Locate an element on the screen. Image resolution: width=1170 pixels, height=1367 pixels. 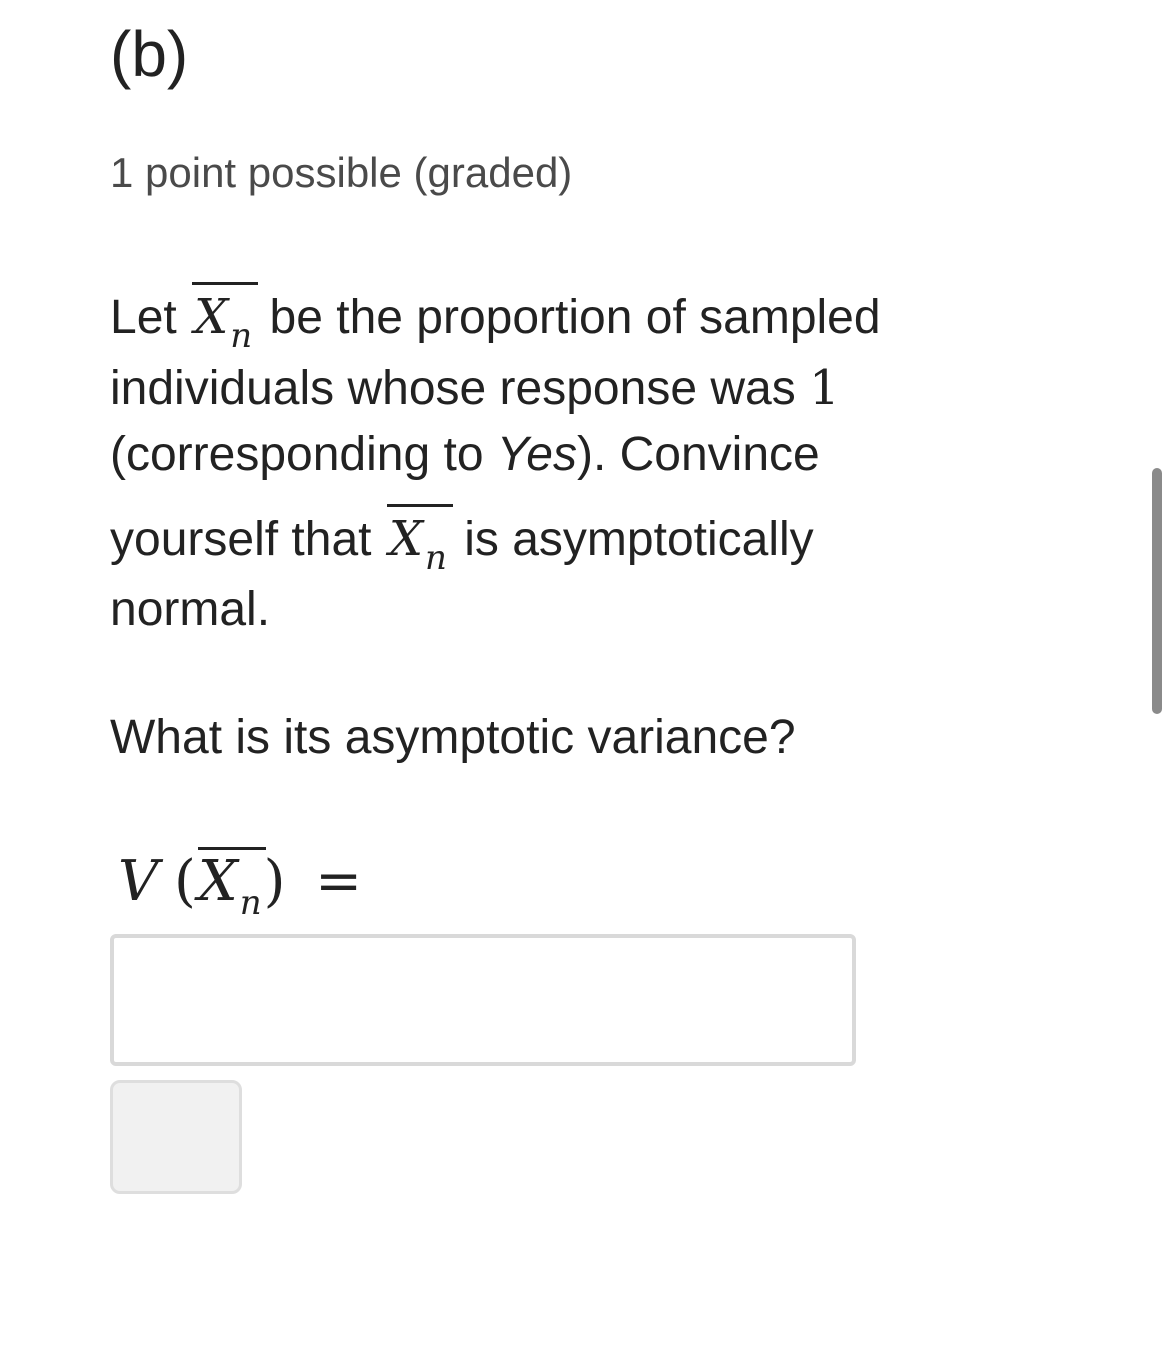
response-value: 1 is located at coordinates (824, 388).